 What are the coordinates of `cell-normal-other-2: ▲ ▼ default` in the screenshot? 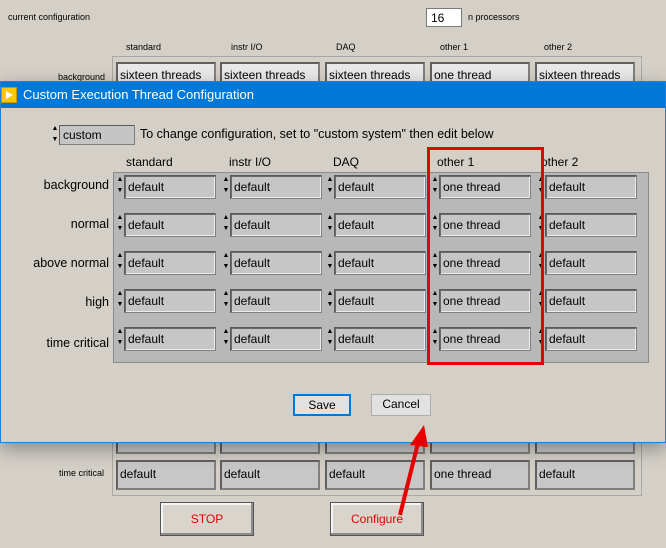 It's located at (587, 225).